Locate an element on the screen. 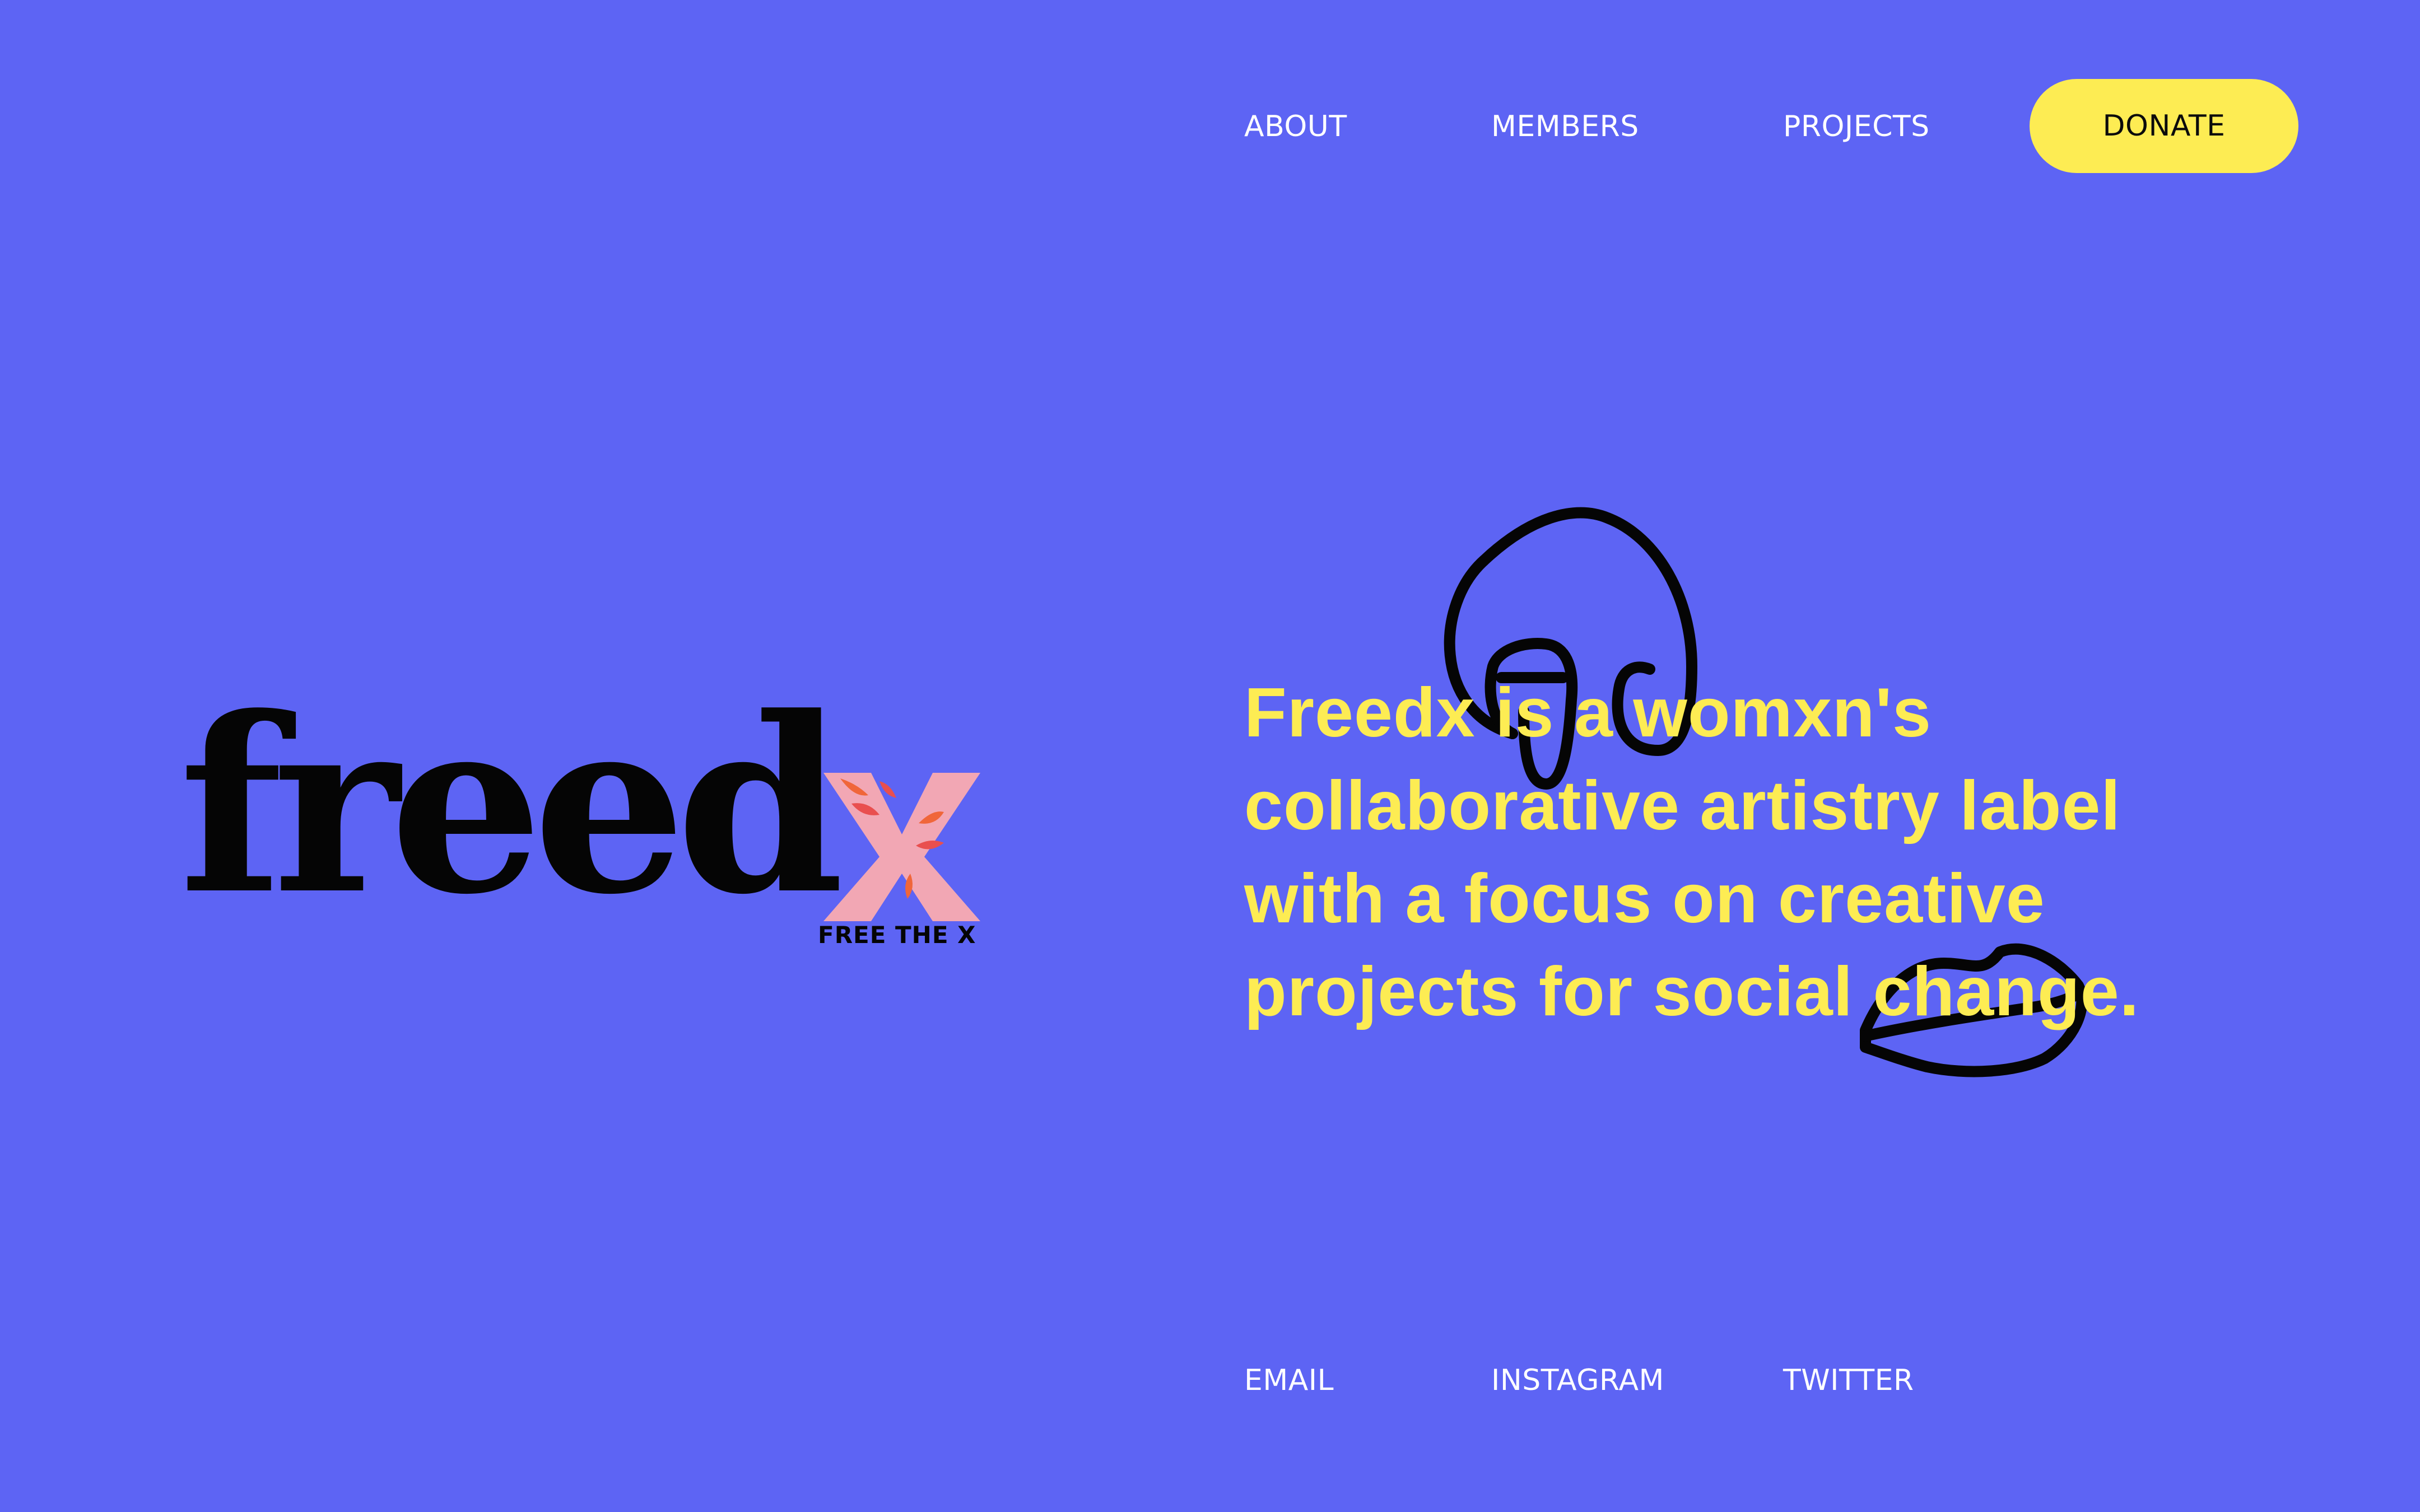 Image resolution: width=2420 pixels, height=1512 pixels. logo-x-mark is located at coordinates (902, 847).